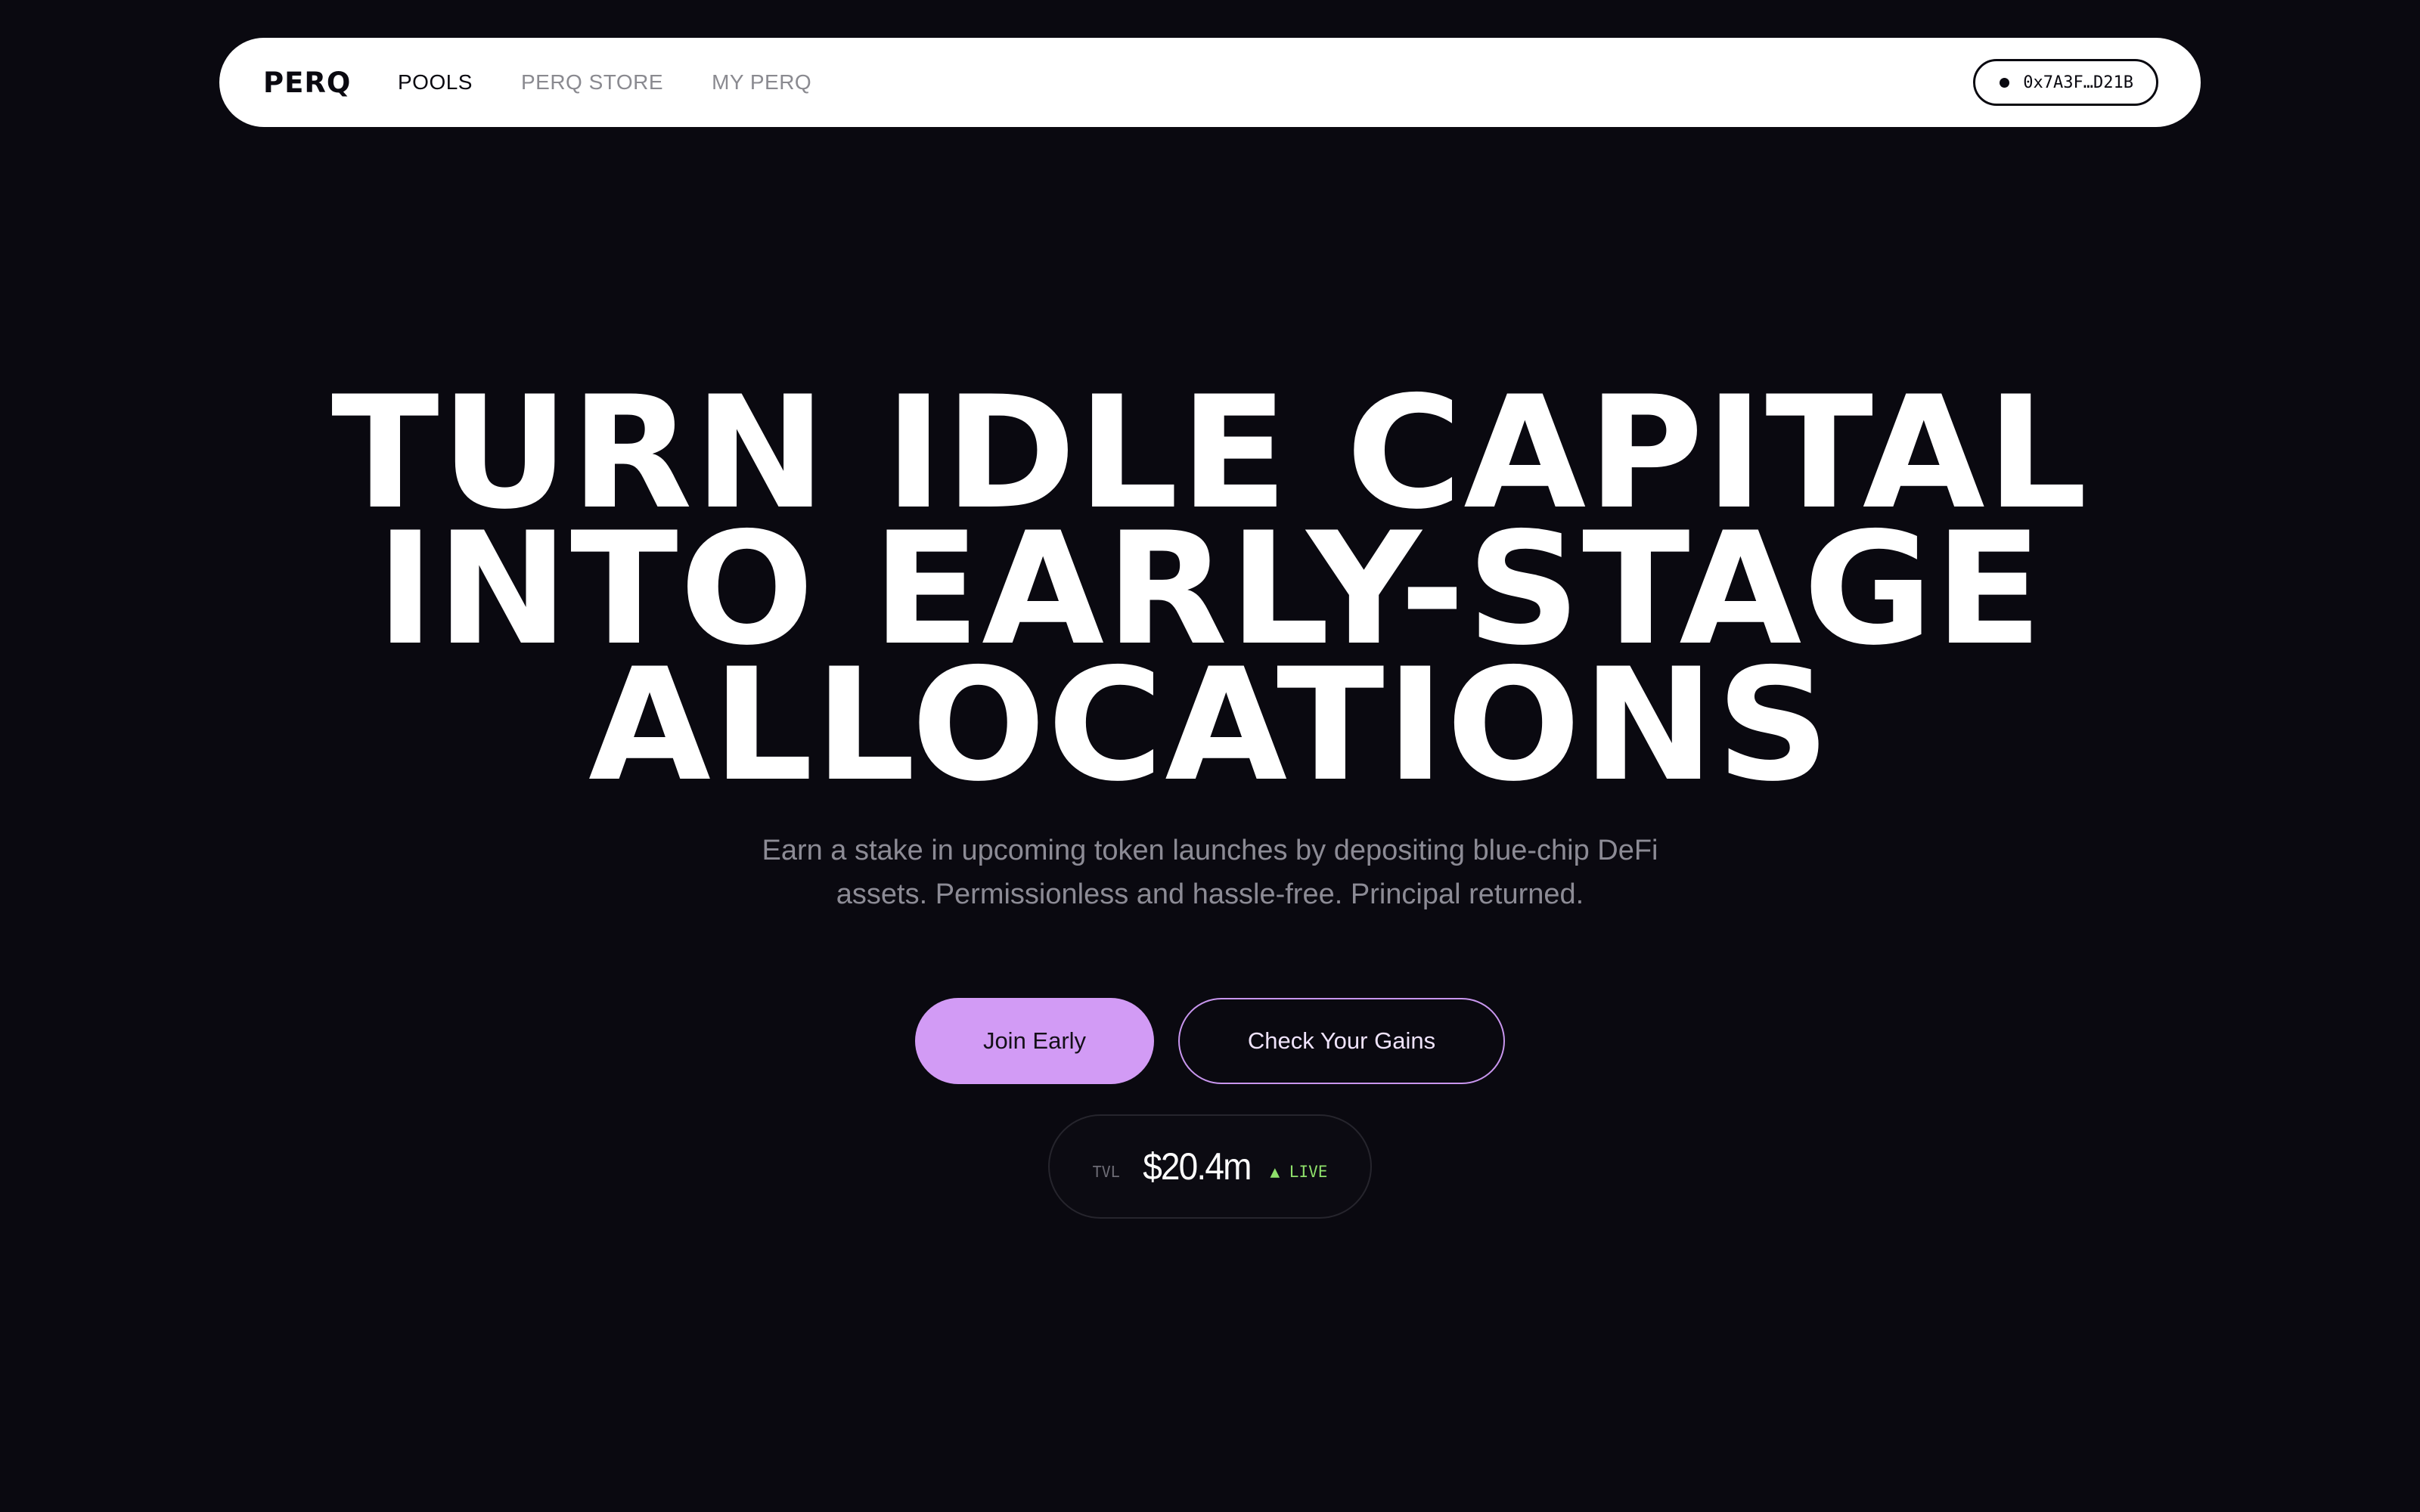 This screenshot has width=2420, height=1512. What do you see at coordinates (761, 82) in the screenshot?
I see `nav-link-my-perq: MY PERQ` at bounding box center [761, 82].